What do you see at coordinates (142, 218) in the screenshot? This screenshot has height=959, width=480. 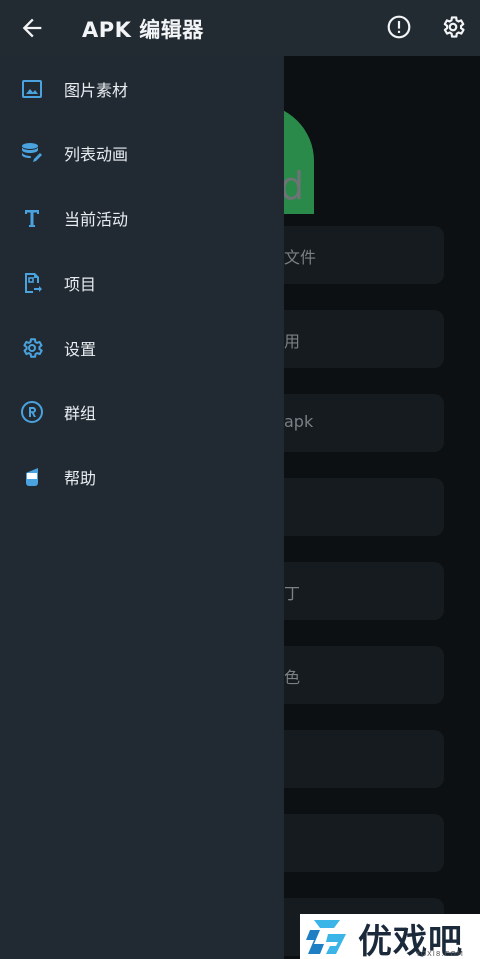 I see `drawer-item-current-activity: 当前活动` at bounding box center [142, 218].